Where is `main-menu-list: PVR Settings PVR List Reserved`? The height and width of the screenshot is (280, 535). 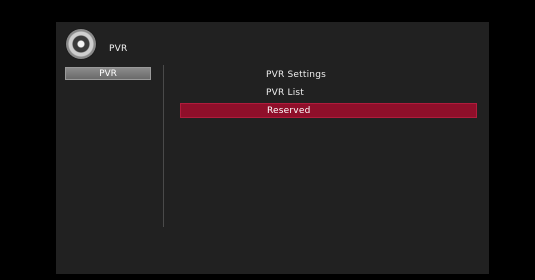 main-menu-list: PVR Settings PVR List Reserved is located at coordinates (328, 94).